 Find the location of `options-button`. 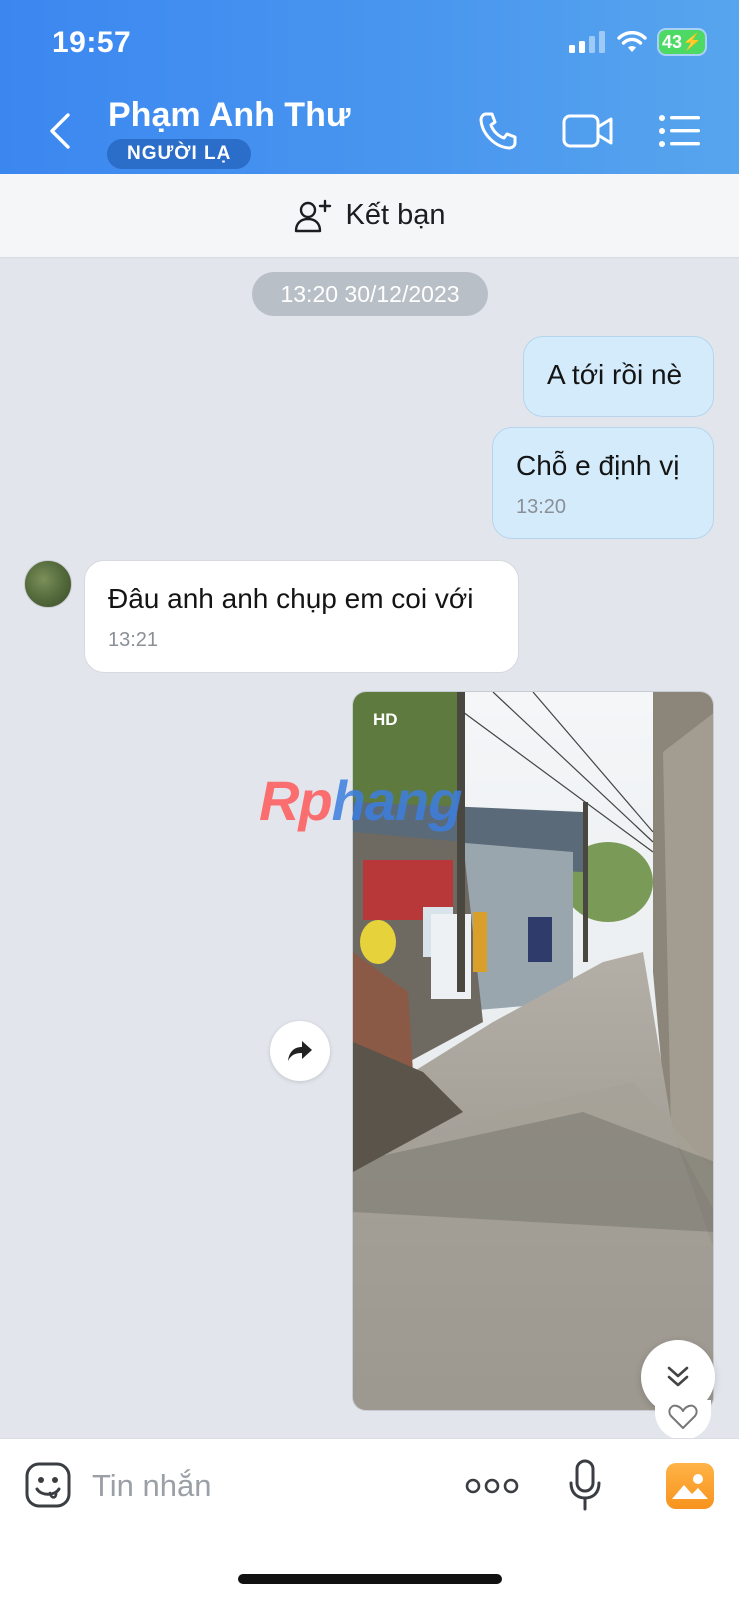

options-button is located at coordinates (680, 131).